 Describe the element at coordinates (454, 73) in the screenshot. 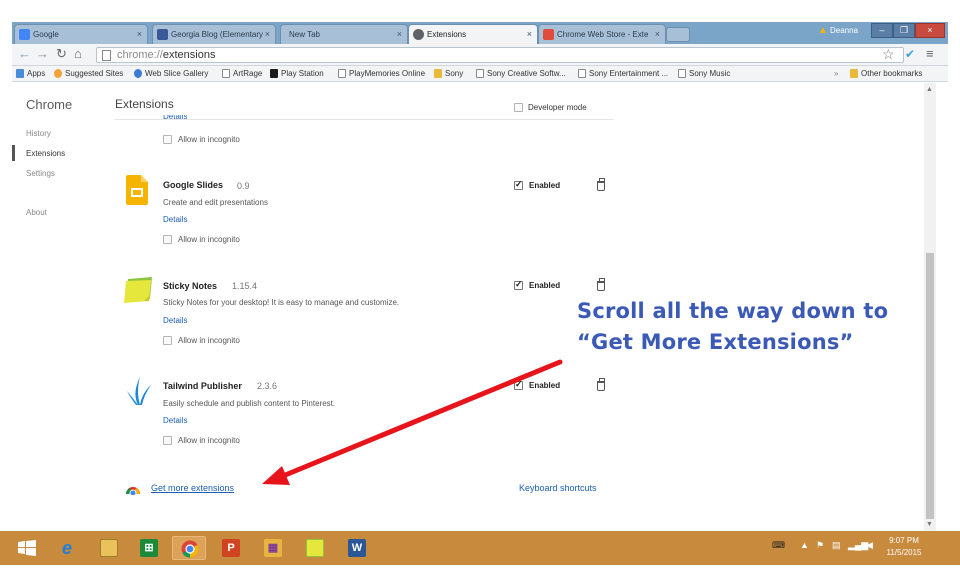

I see `bookmark-label: Sony` at that location.